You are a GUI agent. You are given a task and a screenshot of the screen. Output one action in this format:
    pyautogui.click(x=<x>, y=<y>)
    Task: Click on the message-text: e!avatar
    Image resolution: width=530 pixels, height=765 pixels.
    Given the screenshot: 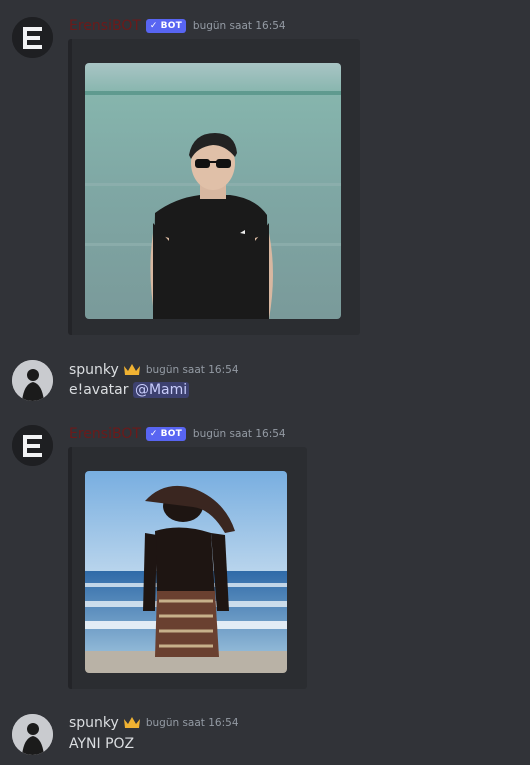 What is the action you would take?
    pyautogui.click(x=99, y=390)
    